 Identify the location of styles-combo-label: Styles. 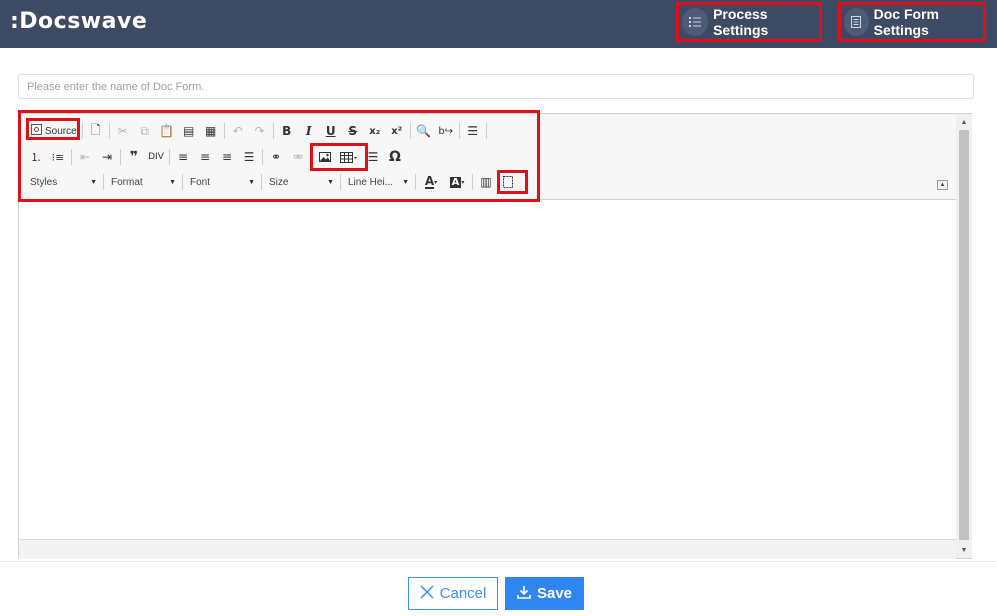
(44, 182).